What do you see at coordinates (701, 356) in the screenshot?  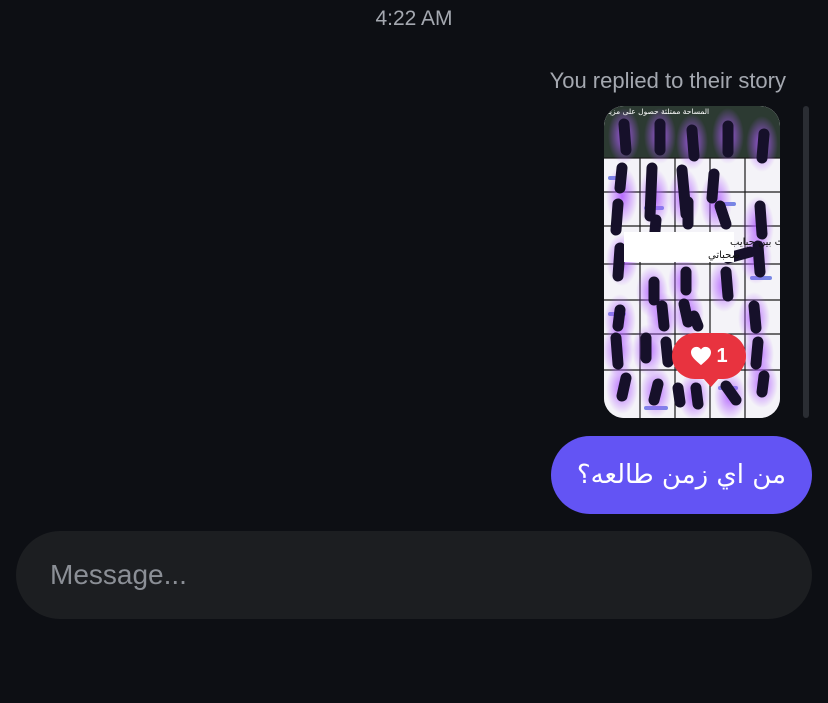 I see `heart-icon` at bounding box center [701, 356].